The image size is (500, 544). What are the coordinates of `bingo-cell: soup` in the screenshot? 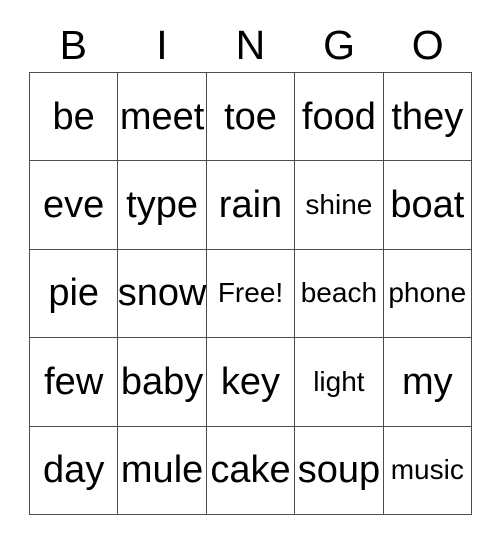 It's located at (339, 470).